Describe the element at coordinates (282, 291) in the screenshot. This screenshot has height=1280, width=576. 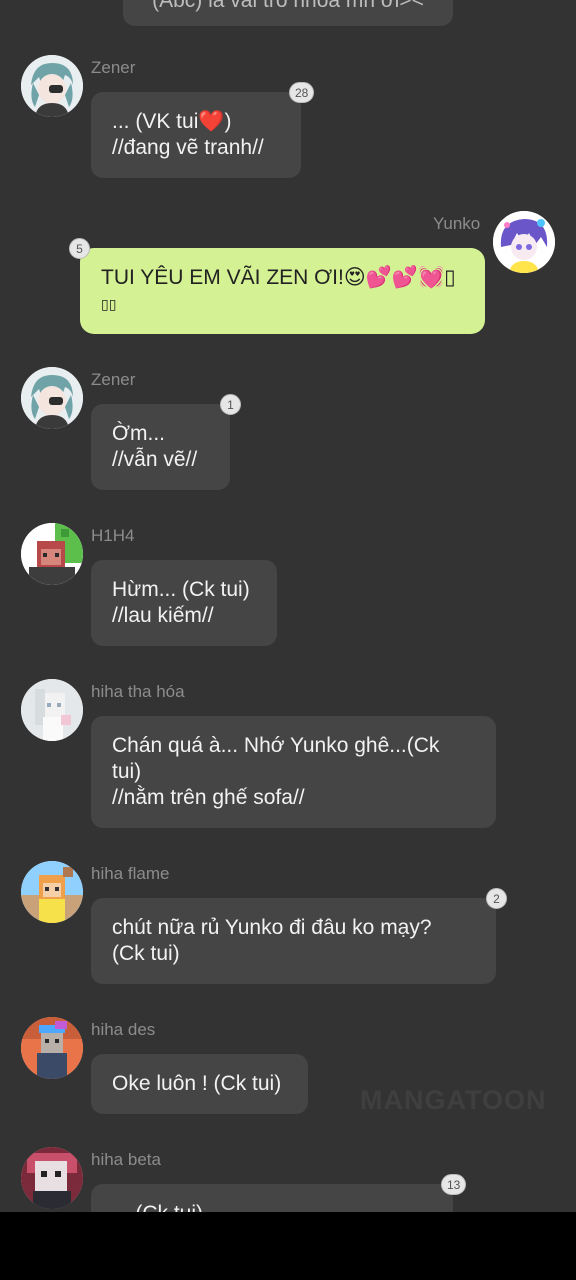
I see `message-bubble: TUI YÊU EM VÃI ZEN ƠI!😍💕💕💓▯ ▯▯` at that location.